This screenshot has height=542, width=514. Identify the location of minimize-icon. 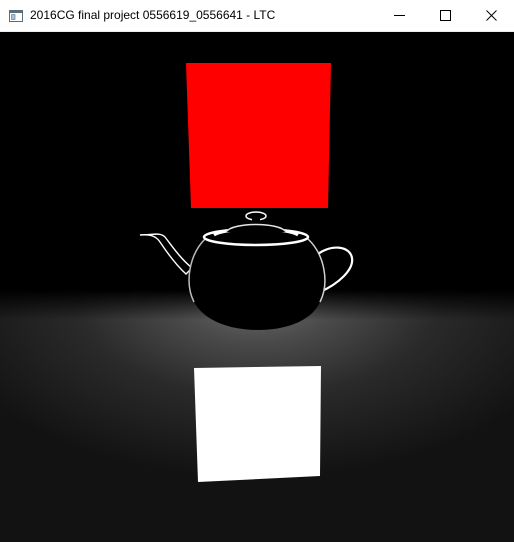
(399, 15).